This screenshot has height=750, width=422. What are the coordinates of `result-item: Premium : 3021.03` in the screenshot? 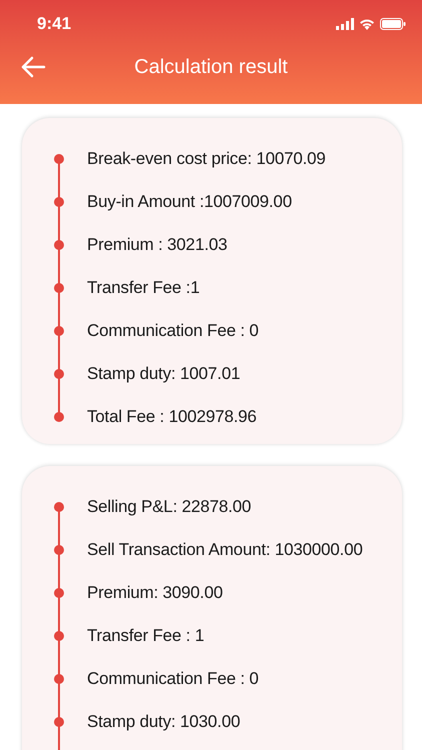 It's located at (157, 244).